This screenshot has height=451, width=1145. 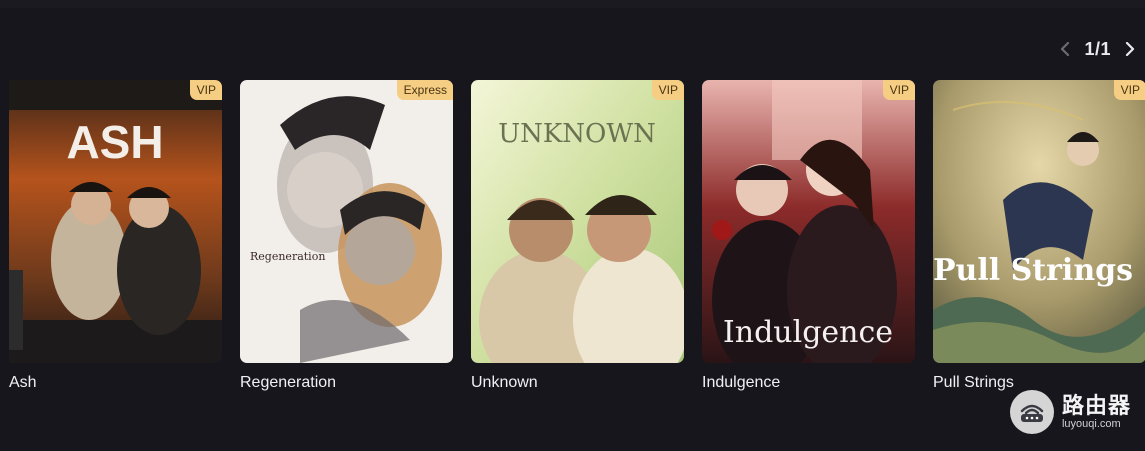 I want to click on poster-image: Indulgence VIP, so click(x=808, y=221).